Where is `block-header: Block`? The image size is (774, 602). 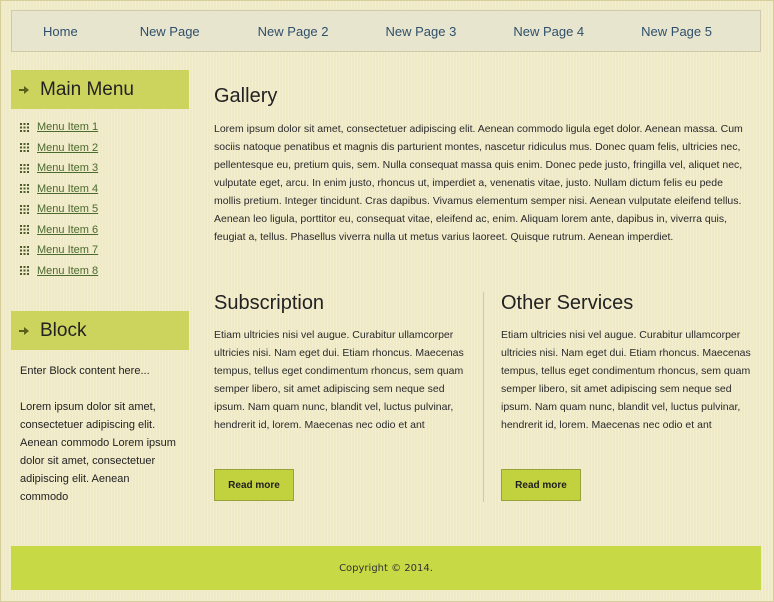
block-header: Block is located at coordinates (100, 330).